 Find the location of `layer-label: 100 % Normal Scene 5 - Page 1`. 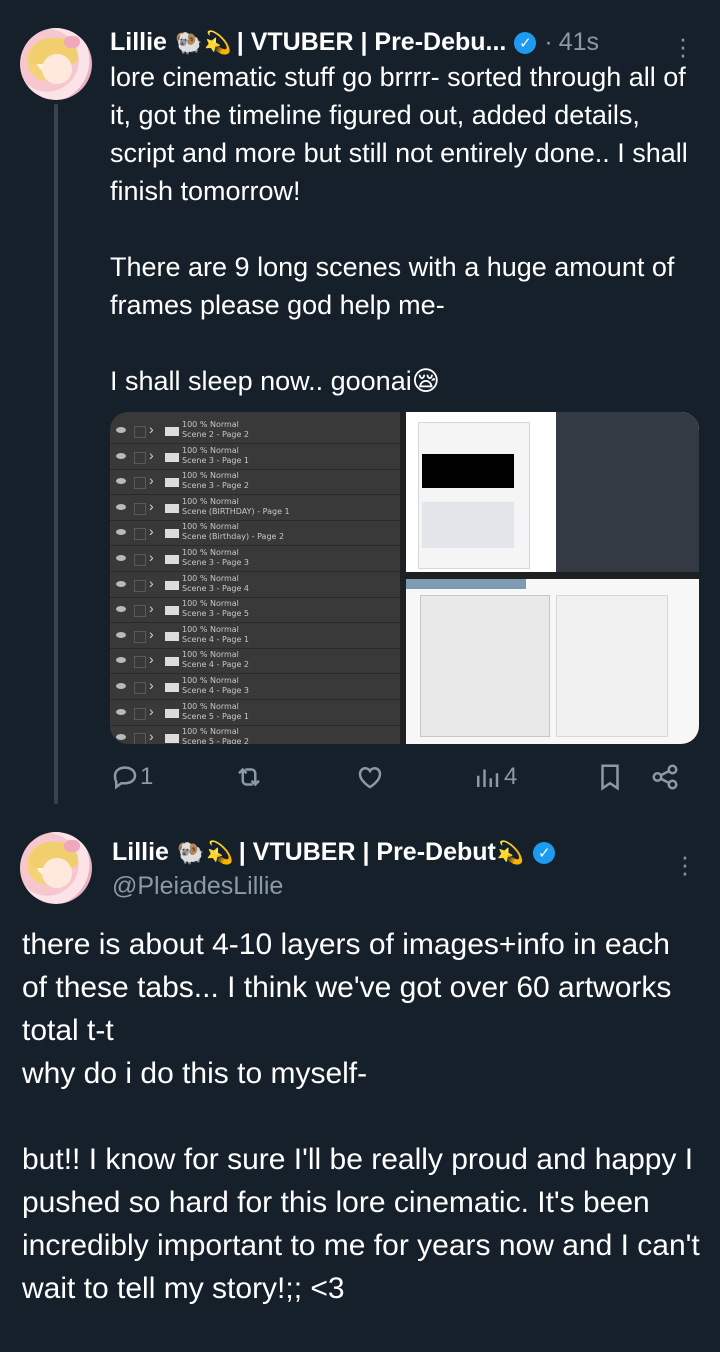

layer-label: 100 % Normal Scene 5 - Page 1 is located at coordinates (215, 712).